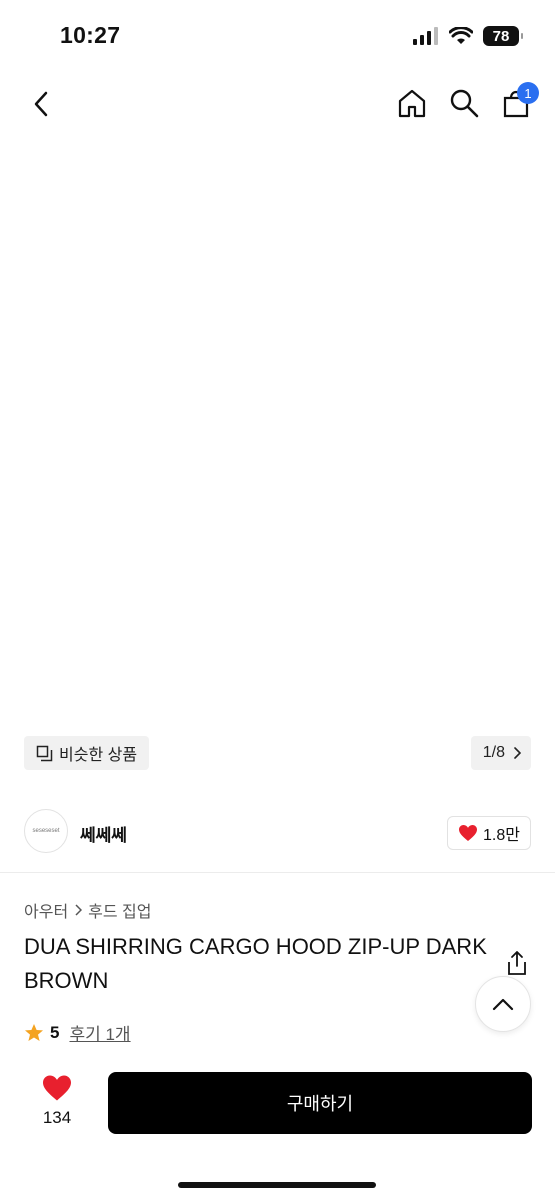 This screenshot has width=555, height=1200. I want to click on home-indicator, so click(277, 1185).